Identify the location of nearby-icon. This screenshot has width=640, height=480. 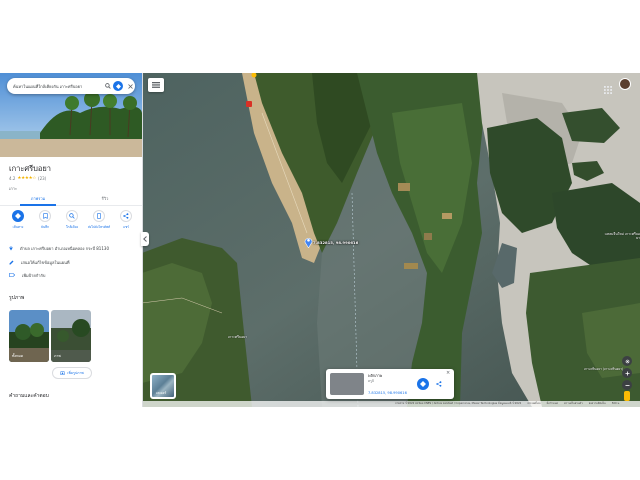
(72, 216).